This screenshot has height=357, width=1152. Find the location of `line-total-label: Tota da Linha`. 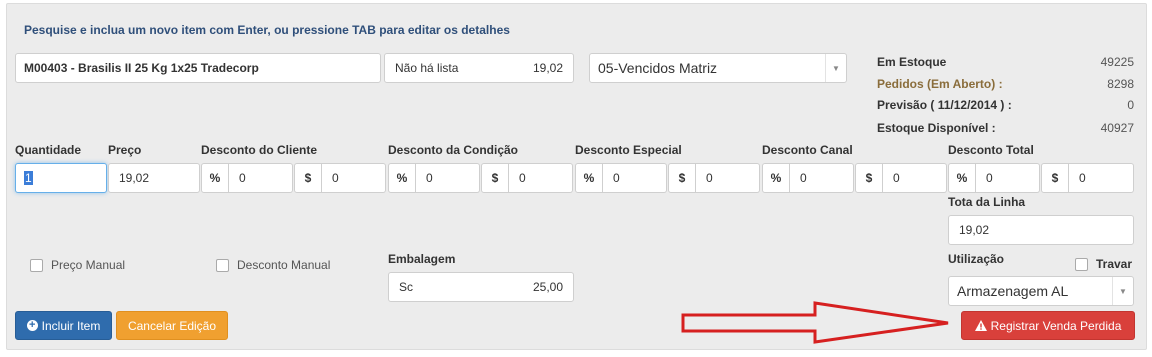

line-total-label: Tota da Linha is located at coordinates (987, 202).